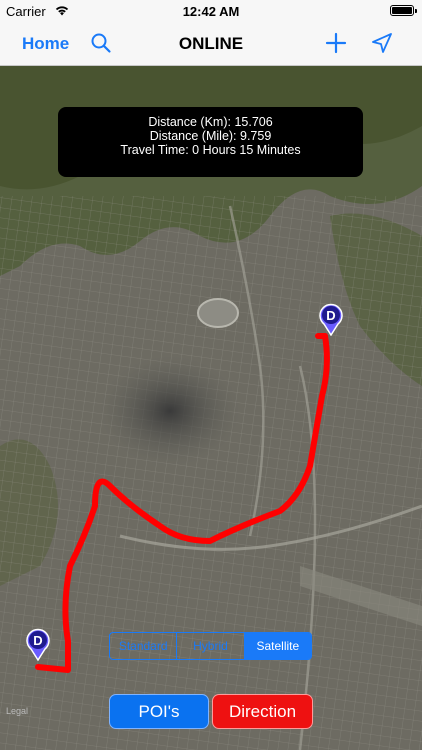  Describe the element at coordinates (277, 646) in the screenshot. I see `map-type-satellite: Satellite` at that location.